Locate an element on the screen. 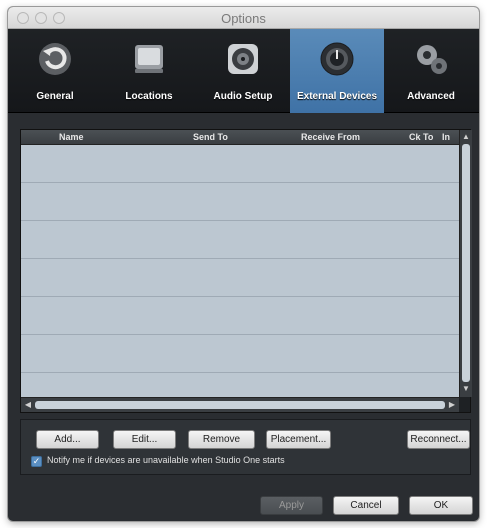 This screenshot has width=487, height=528. title-bar: Options is located at coordinates (243, 18).